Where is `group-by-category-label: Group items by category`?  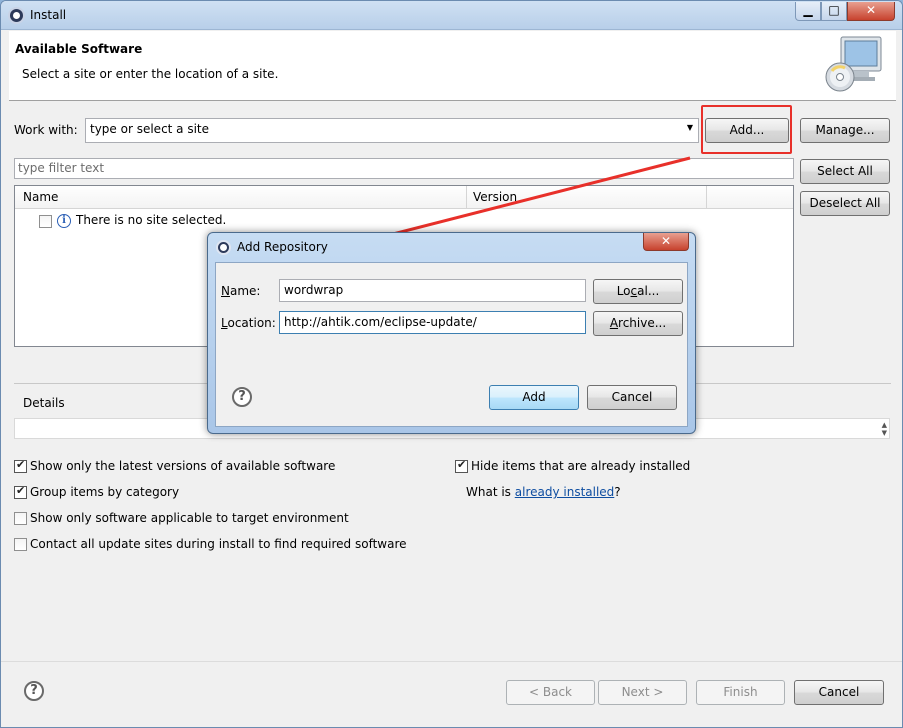
group-by-category-label: Group items by category is located at coordinates (105, 492).